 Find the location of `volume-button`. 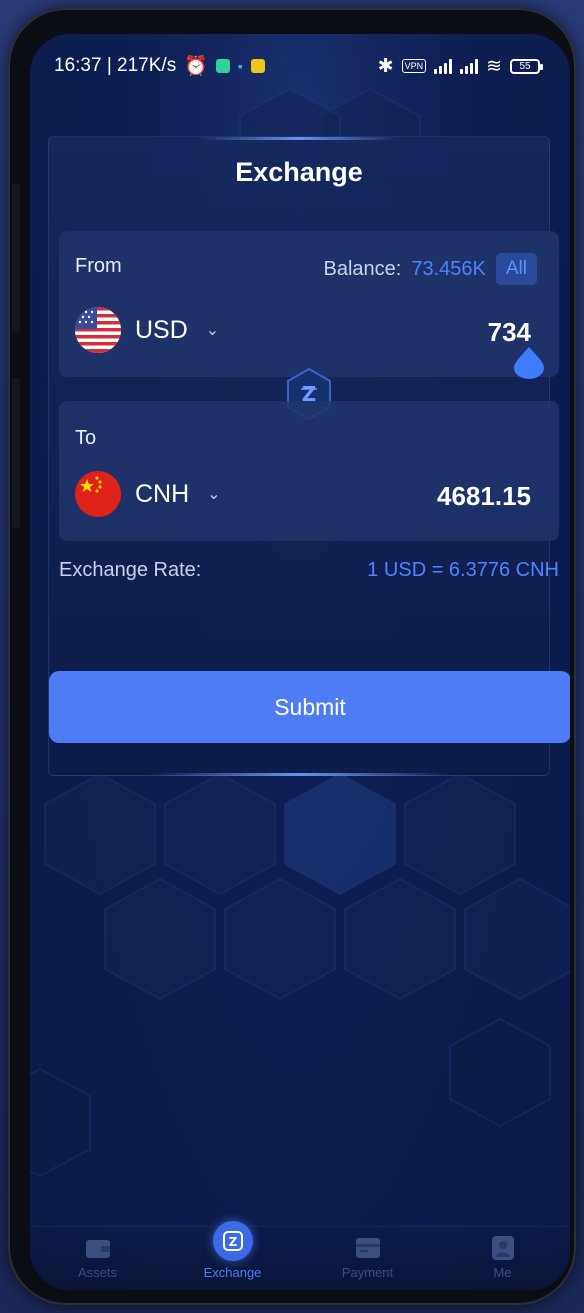

volume-button is located at coordinates (16, 258).